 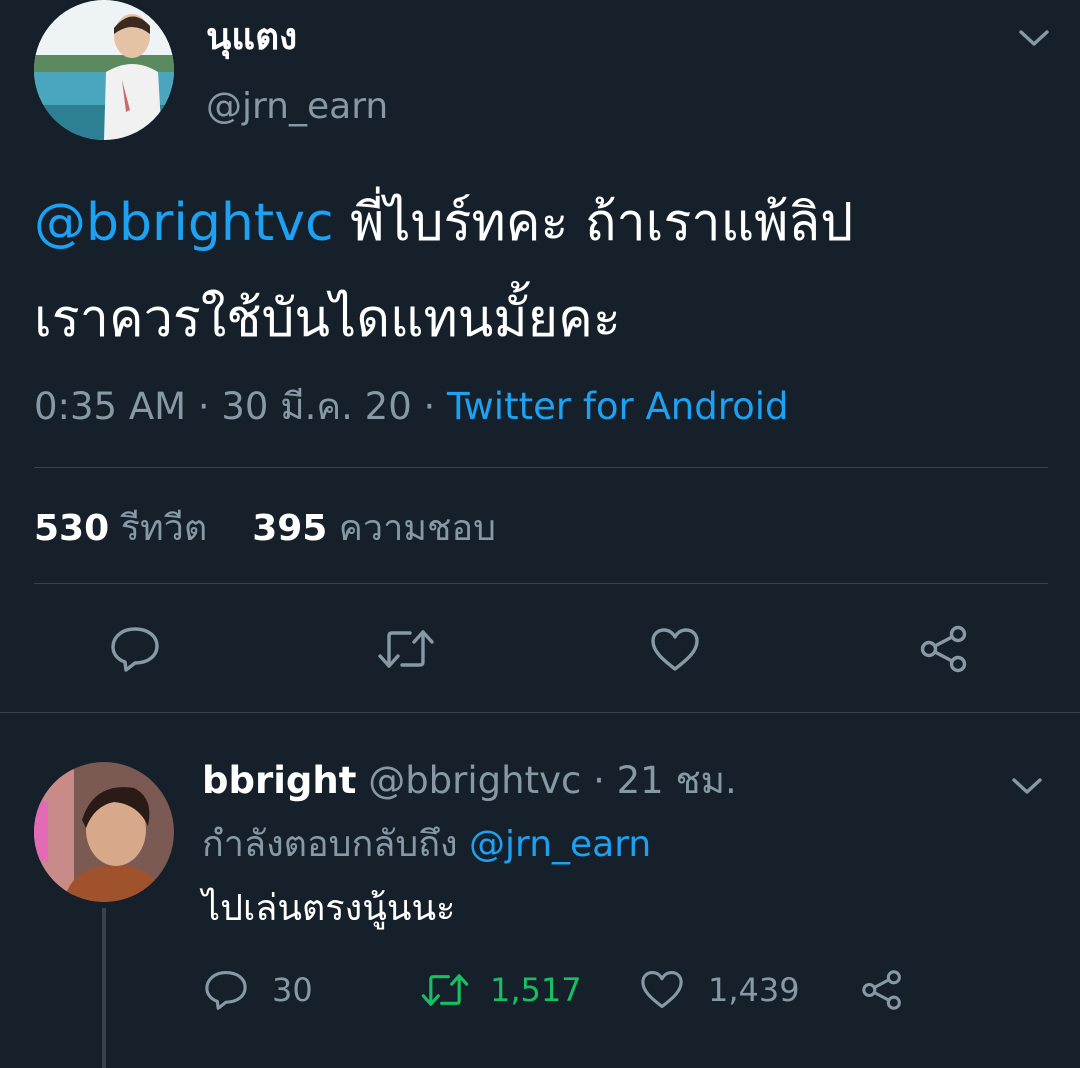 What do you see at coordinates (677, 780) in the screenshot?
I see `reply-time: 21 ชม.` at bounding box center [677, 780].